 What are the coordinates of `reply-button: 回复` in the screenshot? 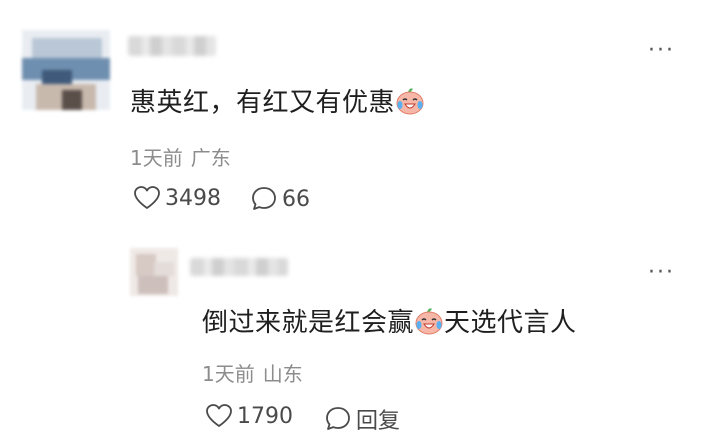 It's located at (362, 419).